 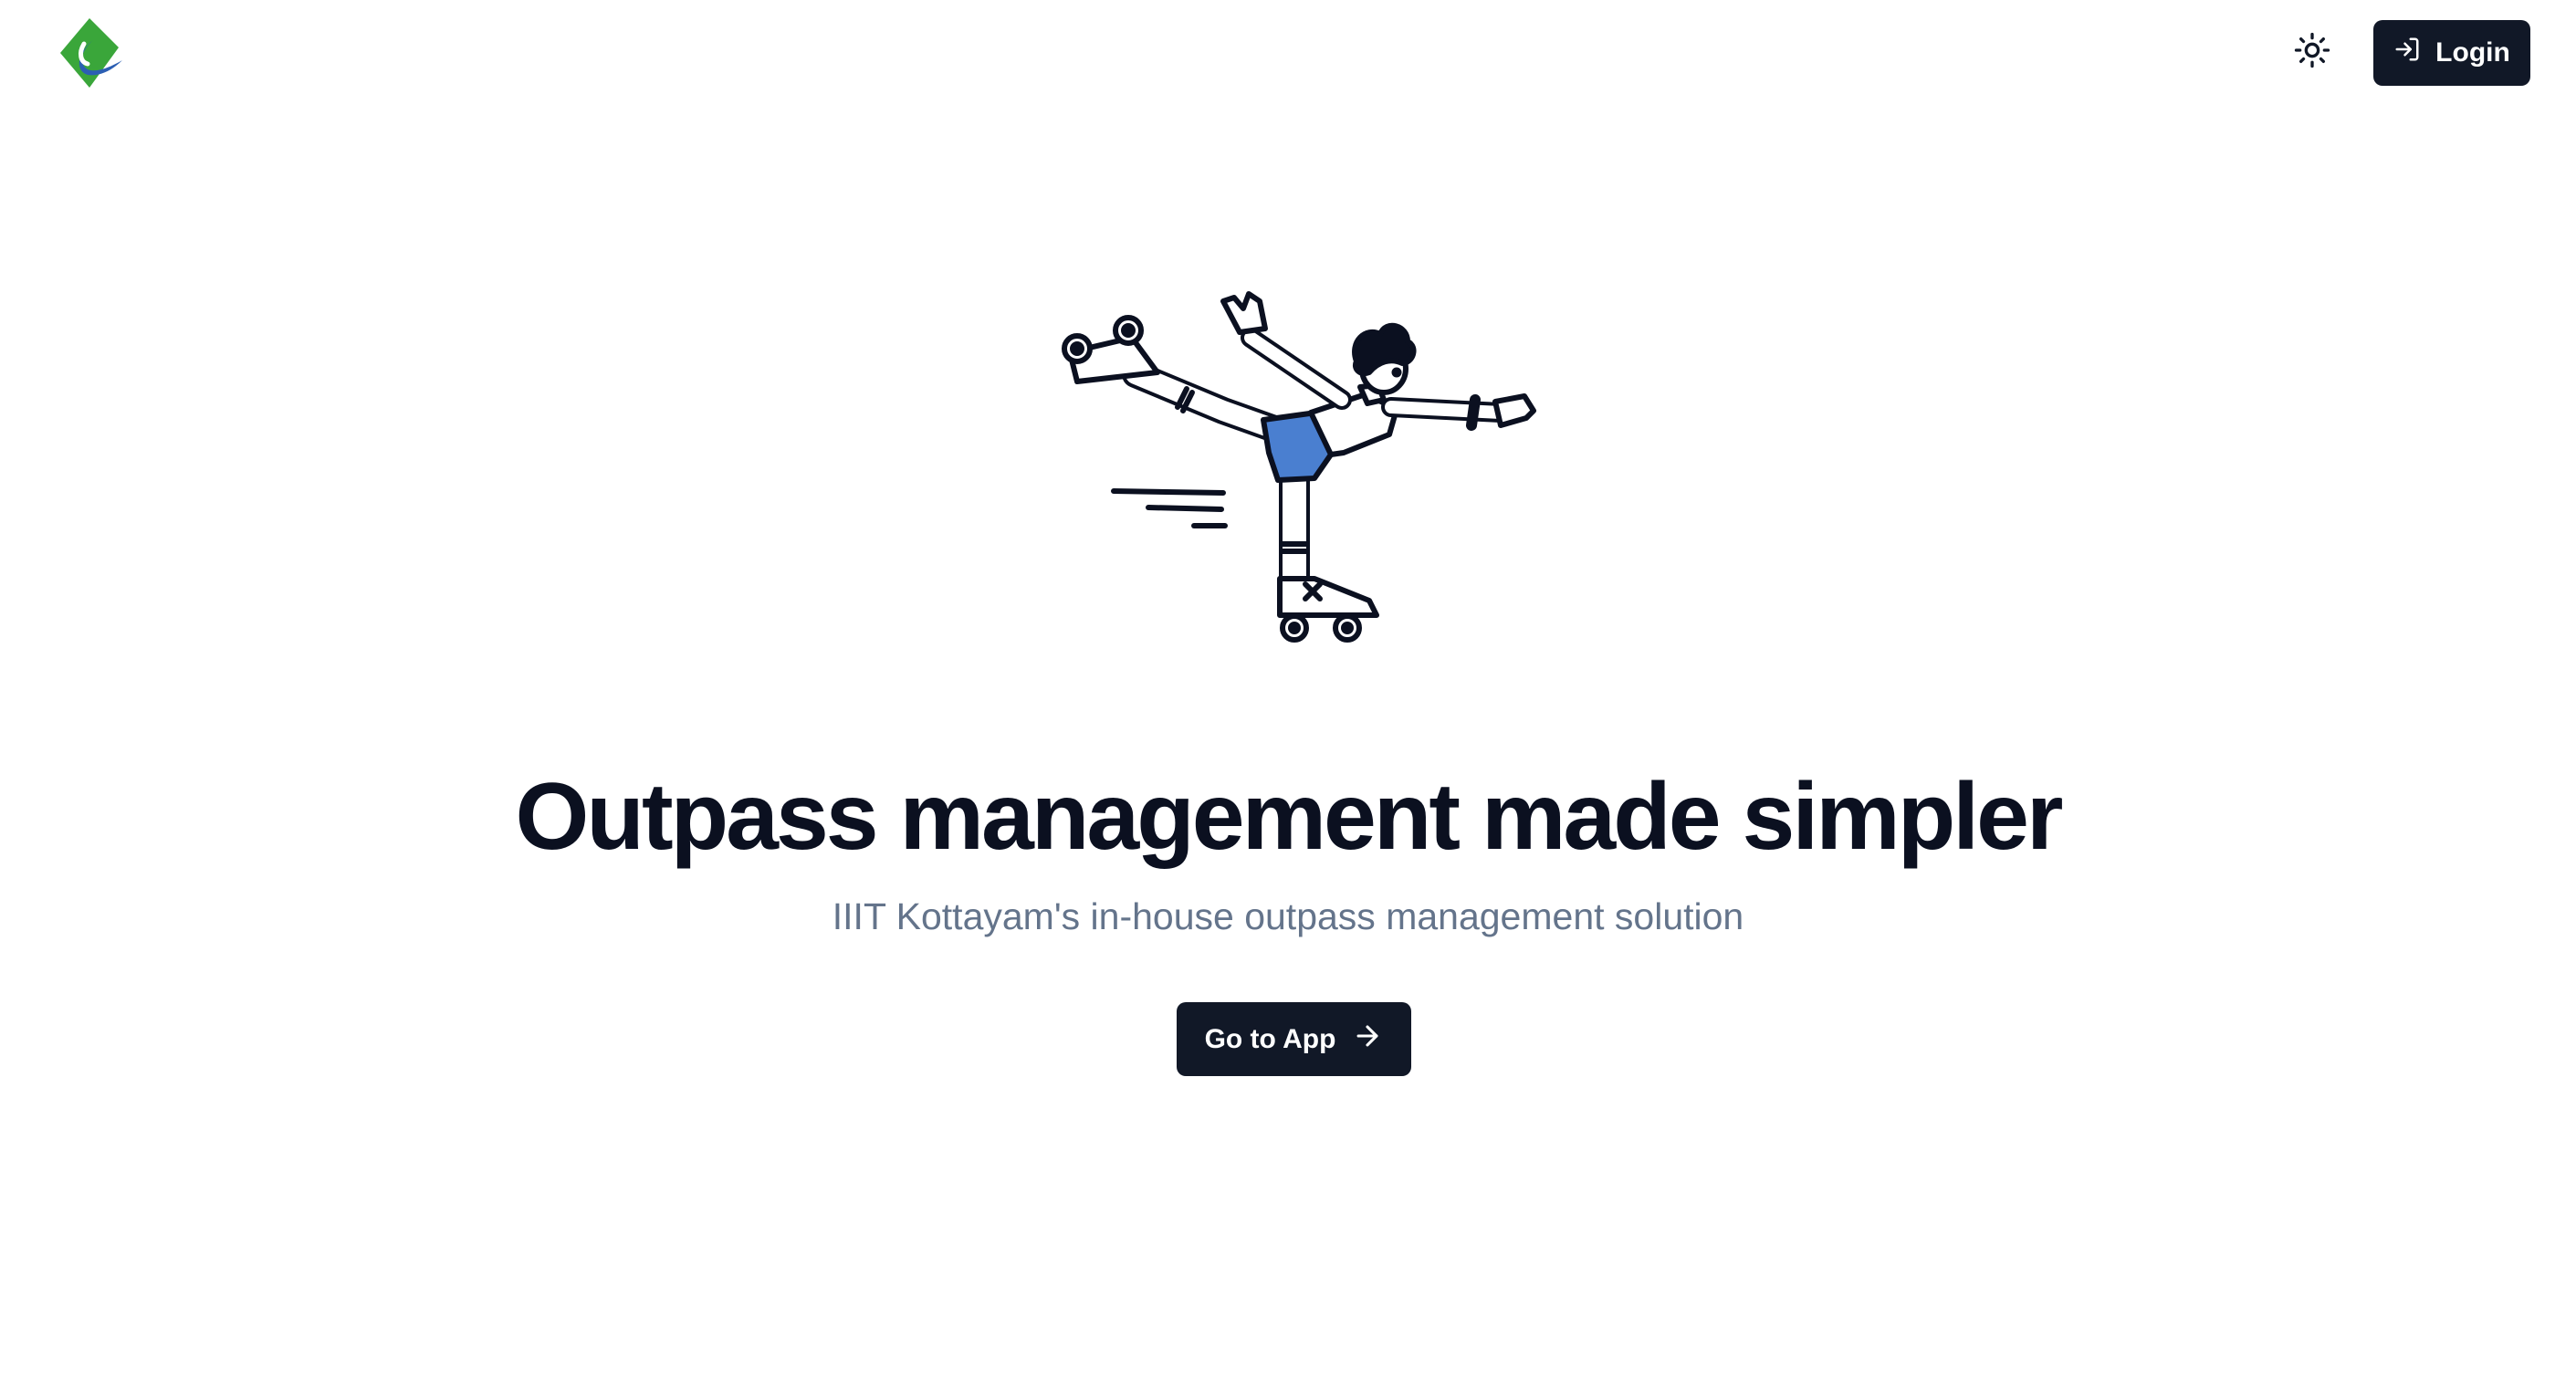 I want to click on page-title: Outpass management made simpler, so click(x=1289, y=817).